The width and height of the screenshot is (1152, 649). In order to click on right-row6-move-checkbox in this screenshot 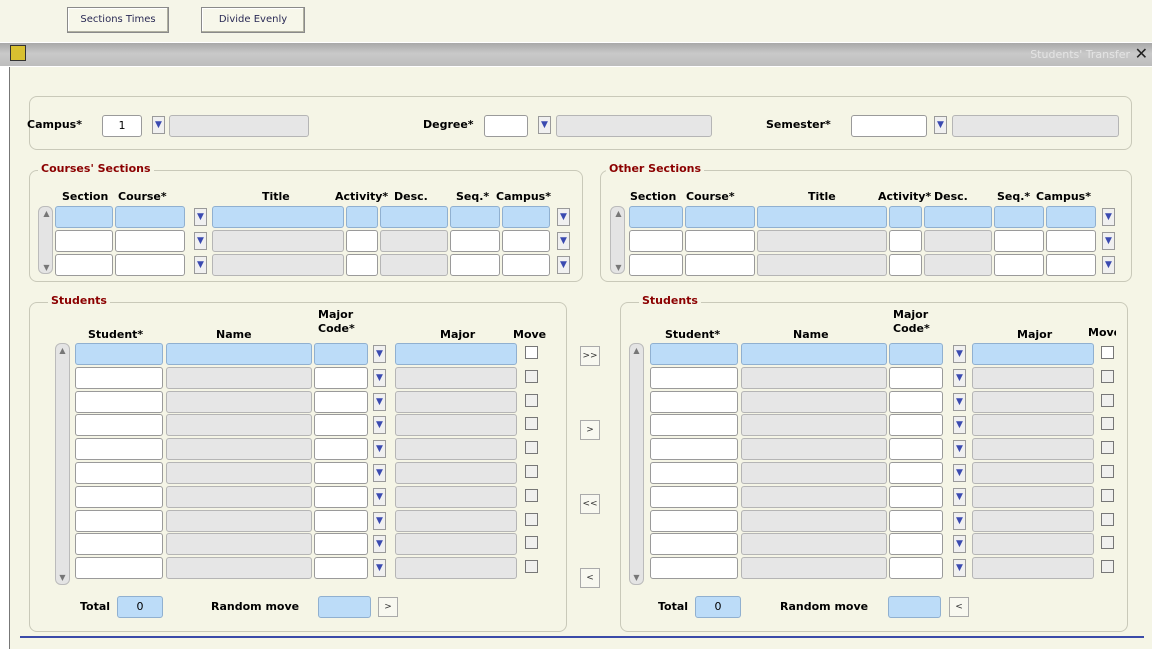, I will do `click(1107, 471)`.